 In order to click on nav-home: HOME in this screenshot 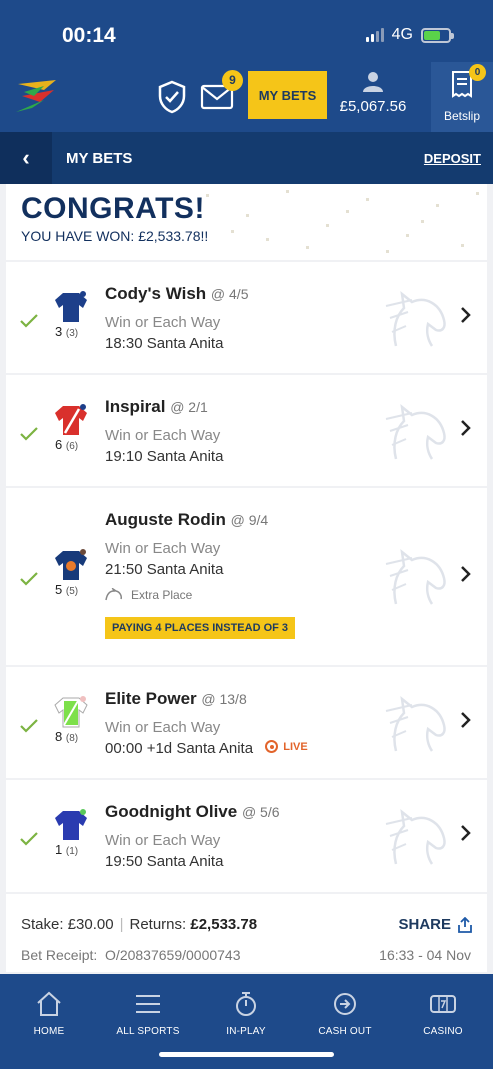, I will do `click(49, 1013)`.